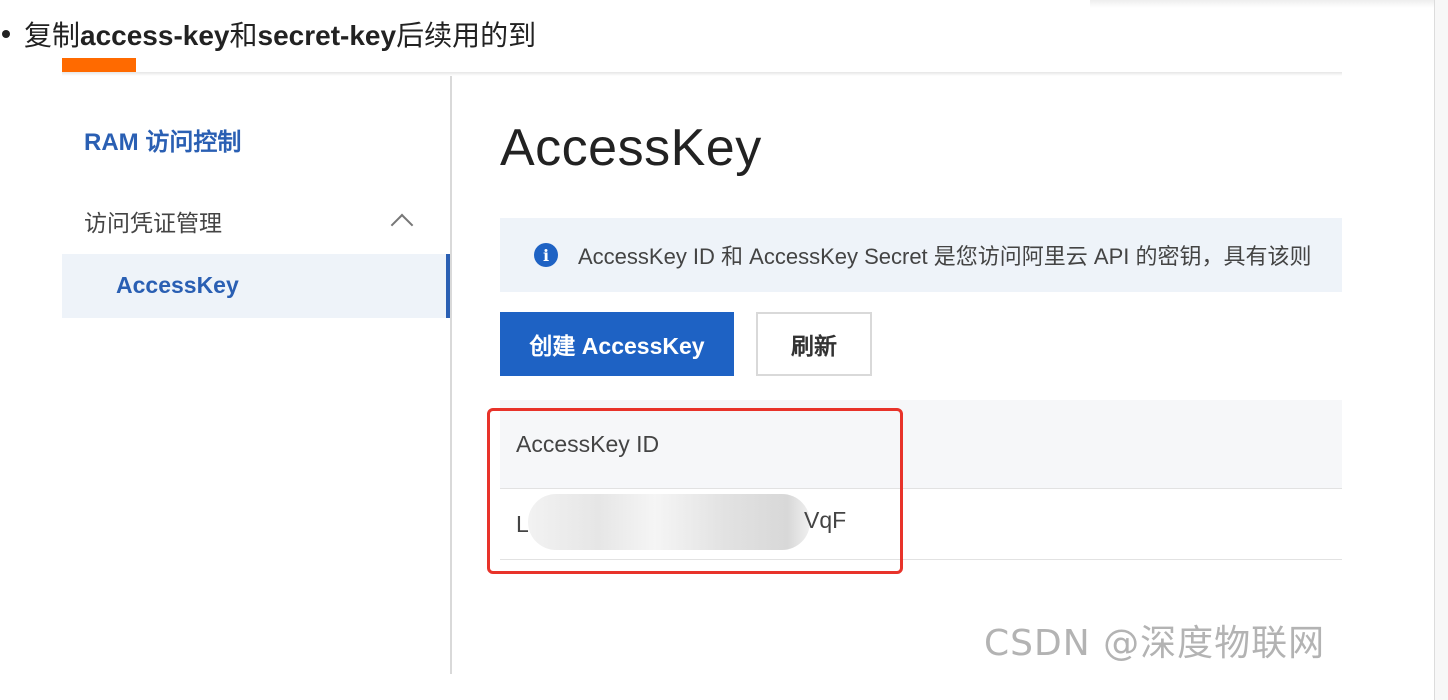  I want to click on sidebar-divider, so click(451, 375).